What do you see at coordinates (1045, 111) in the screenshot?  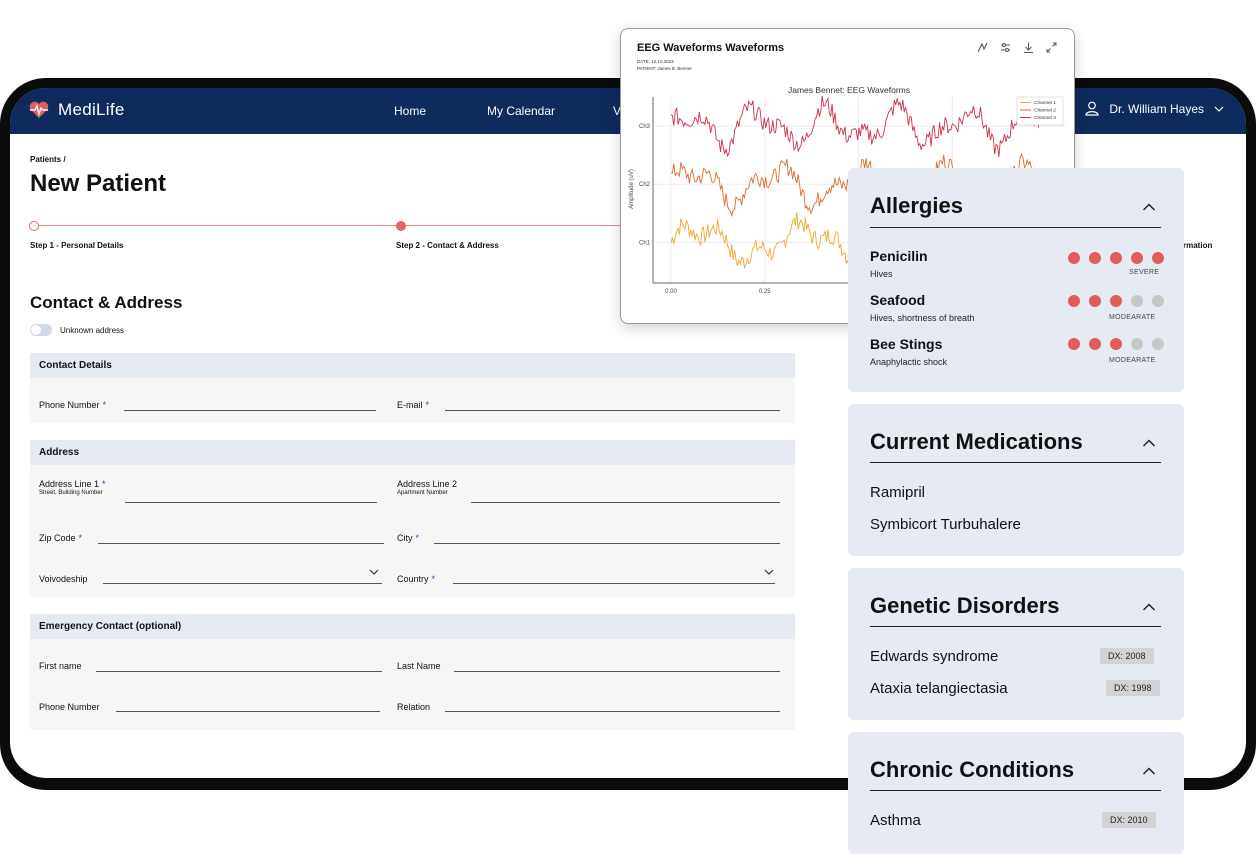 I see `legend-label: Channel 2` at bounding box center [1045, 111].